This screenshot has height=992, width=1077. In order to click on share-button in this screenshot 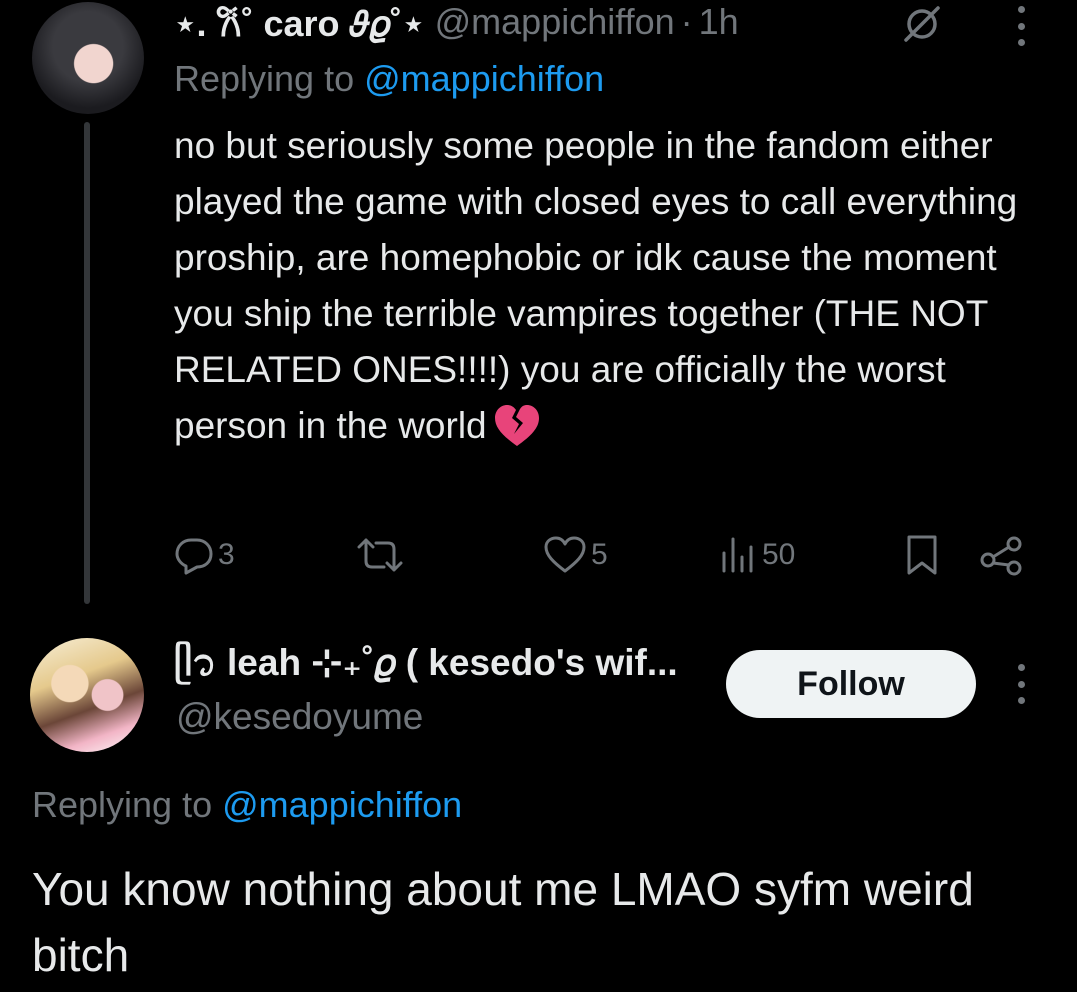, I will do `click(1002, 555)`.